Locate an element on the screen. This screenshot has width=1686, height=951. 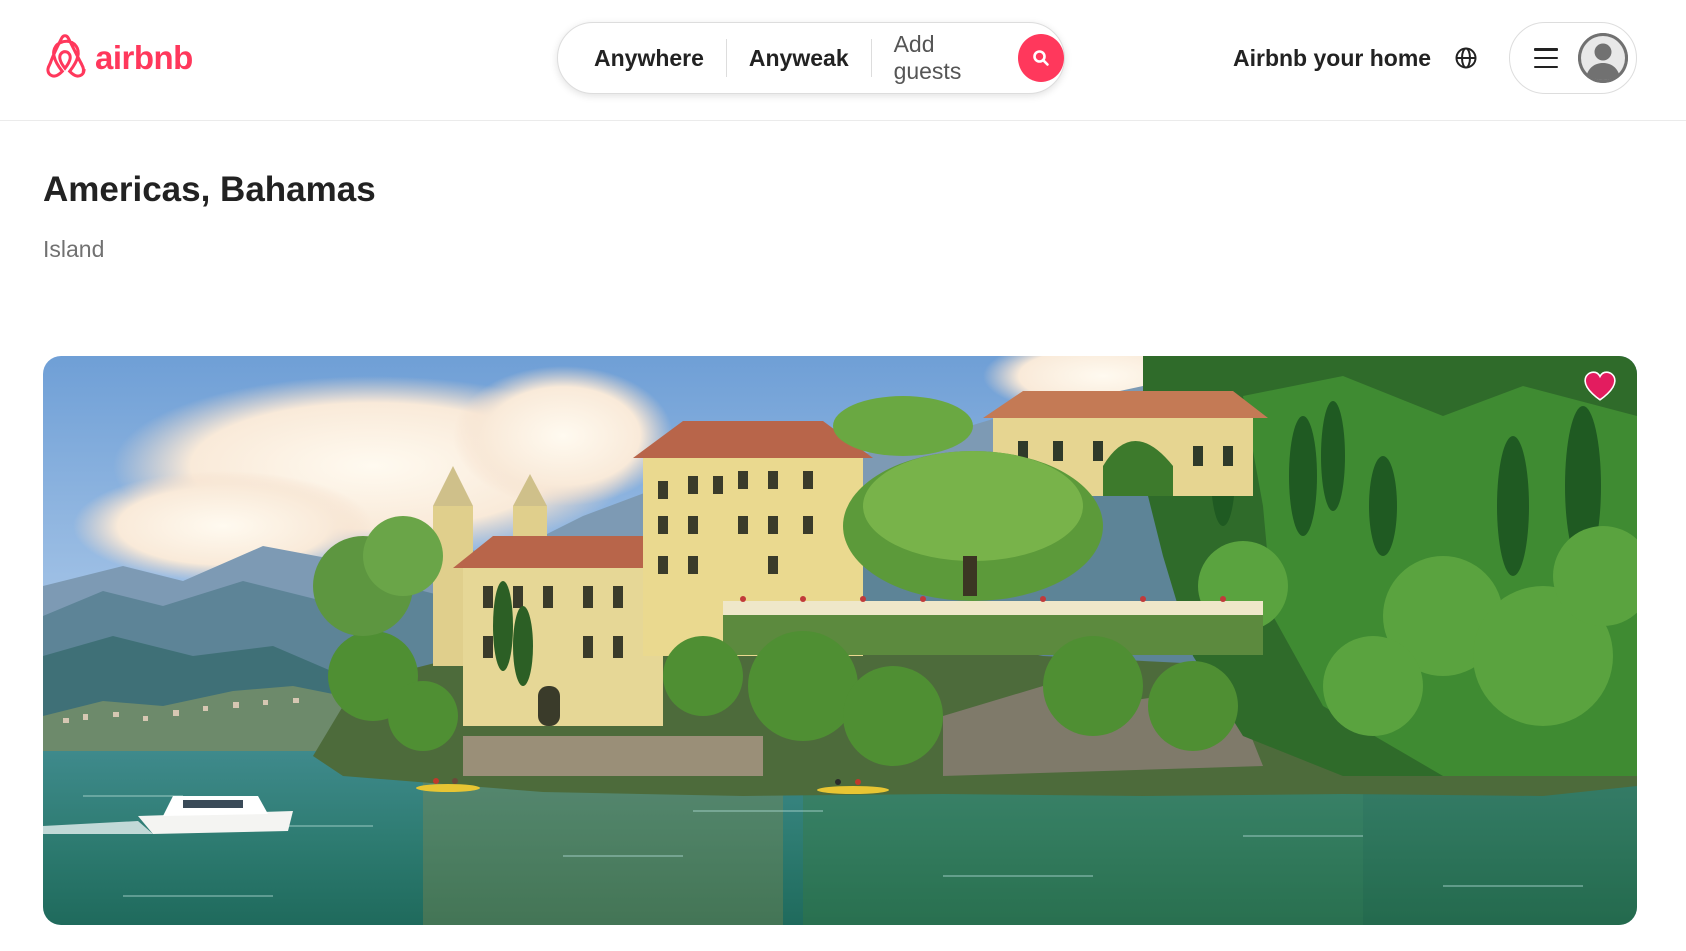
location-filter: Anywhere is located at coordinates (642, 58).